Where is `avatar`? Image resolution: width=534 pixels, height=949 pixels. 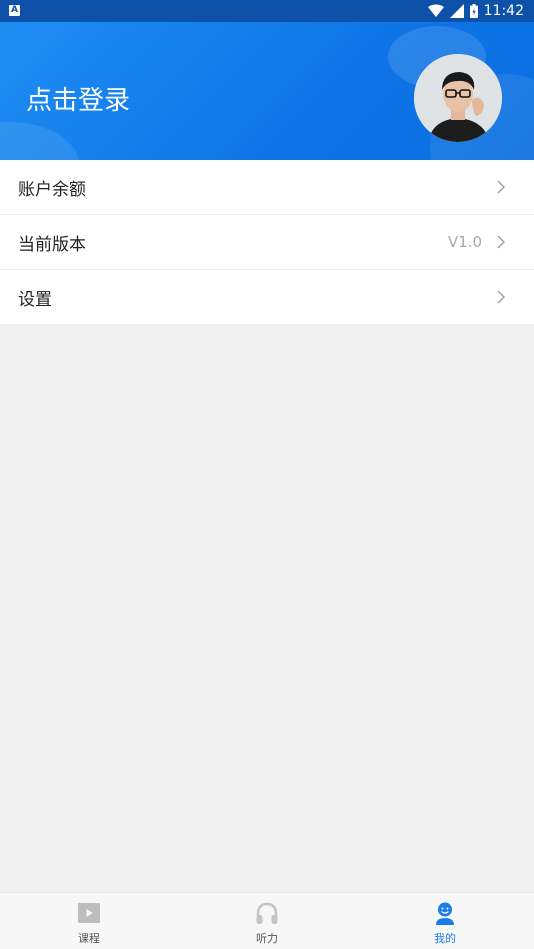
avatar is located at coordinates (458, 98).